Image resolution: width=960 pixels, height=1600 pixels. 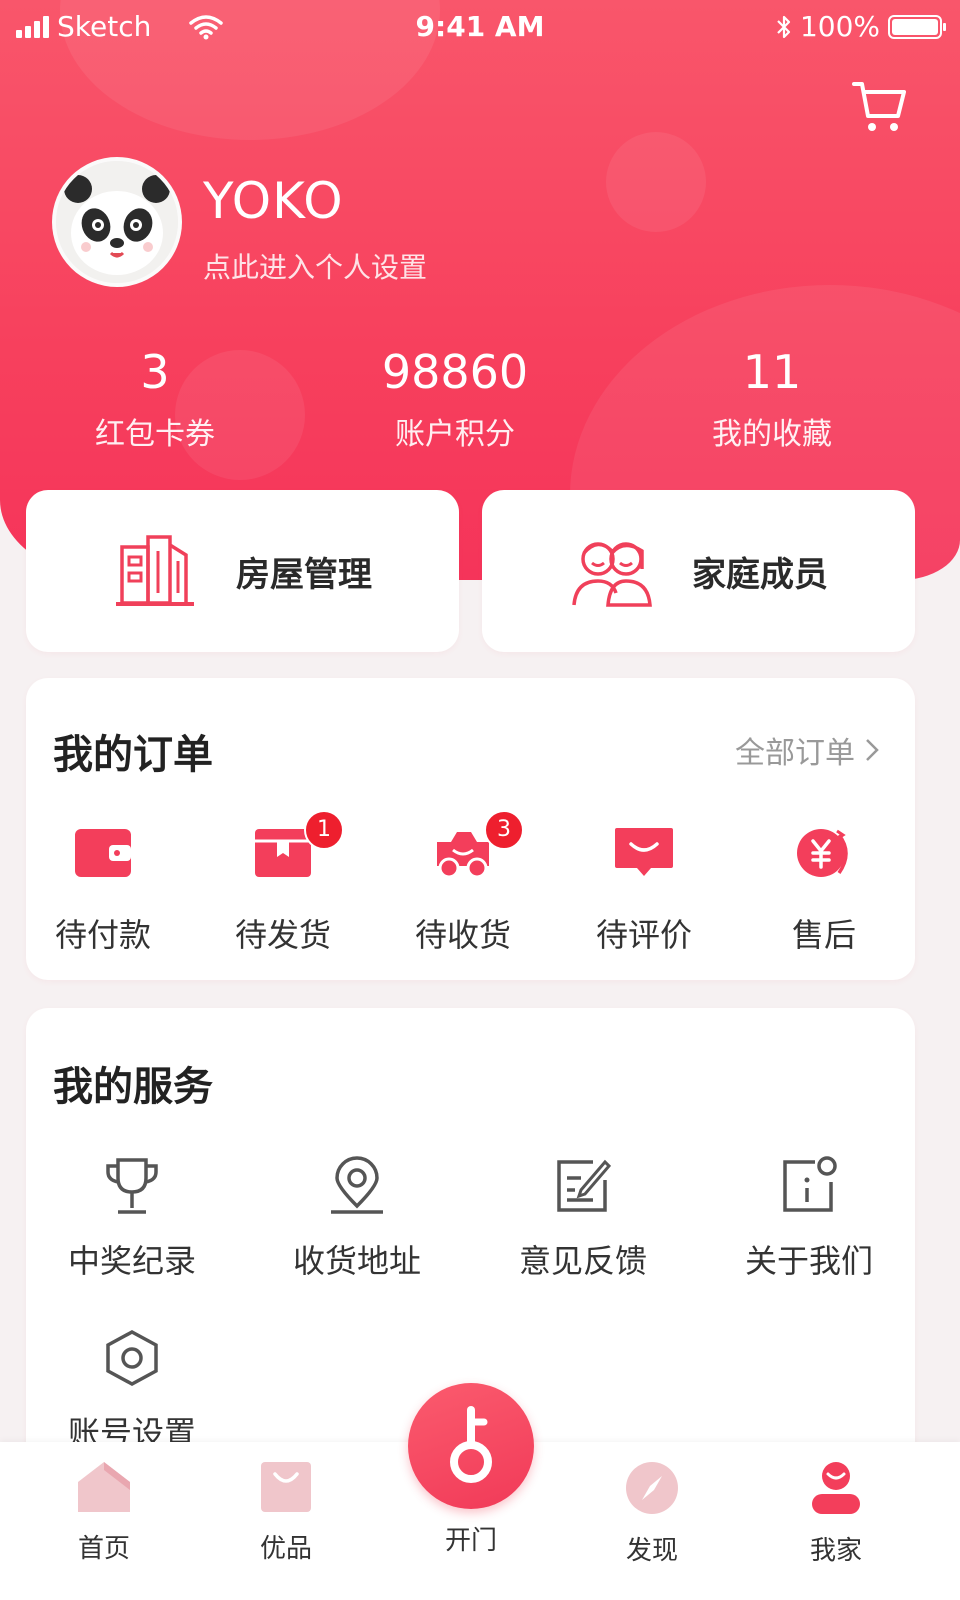 What do you see at coordinates (810, 1184) in the screenshot?
I see `info-icon` at bounding box center [810, 1184].